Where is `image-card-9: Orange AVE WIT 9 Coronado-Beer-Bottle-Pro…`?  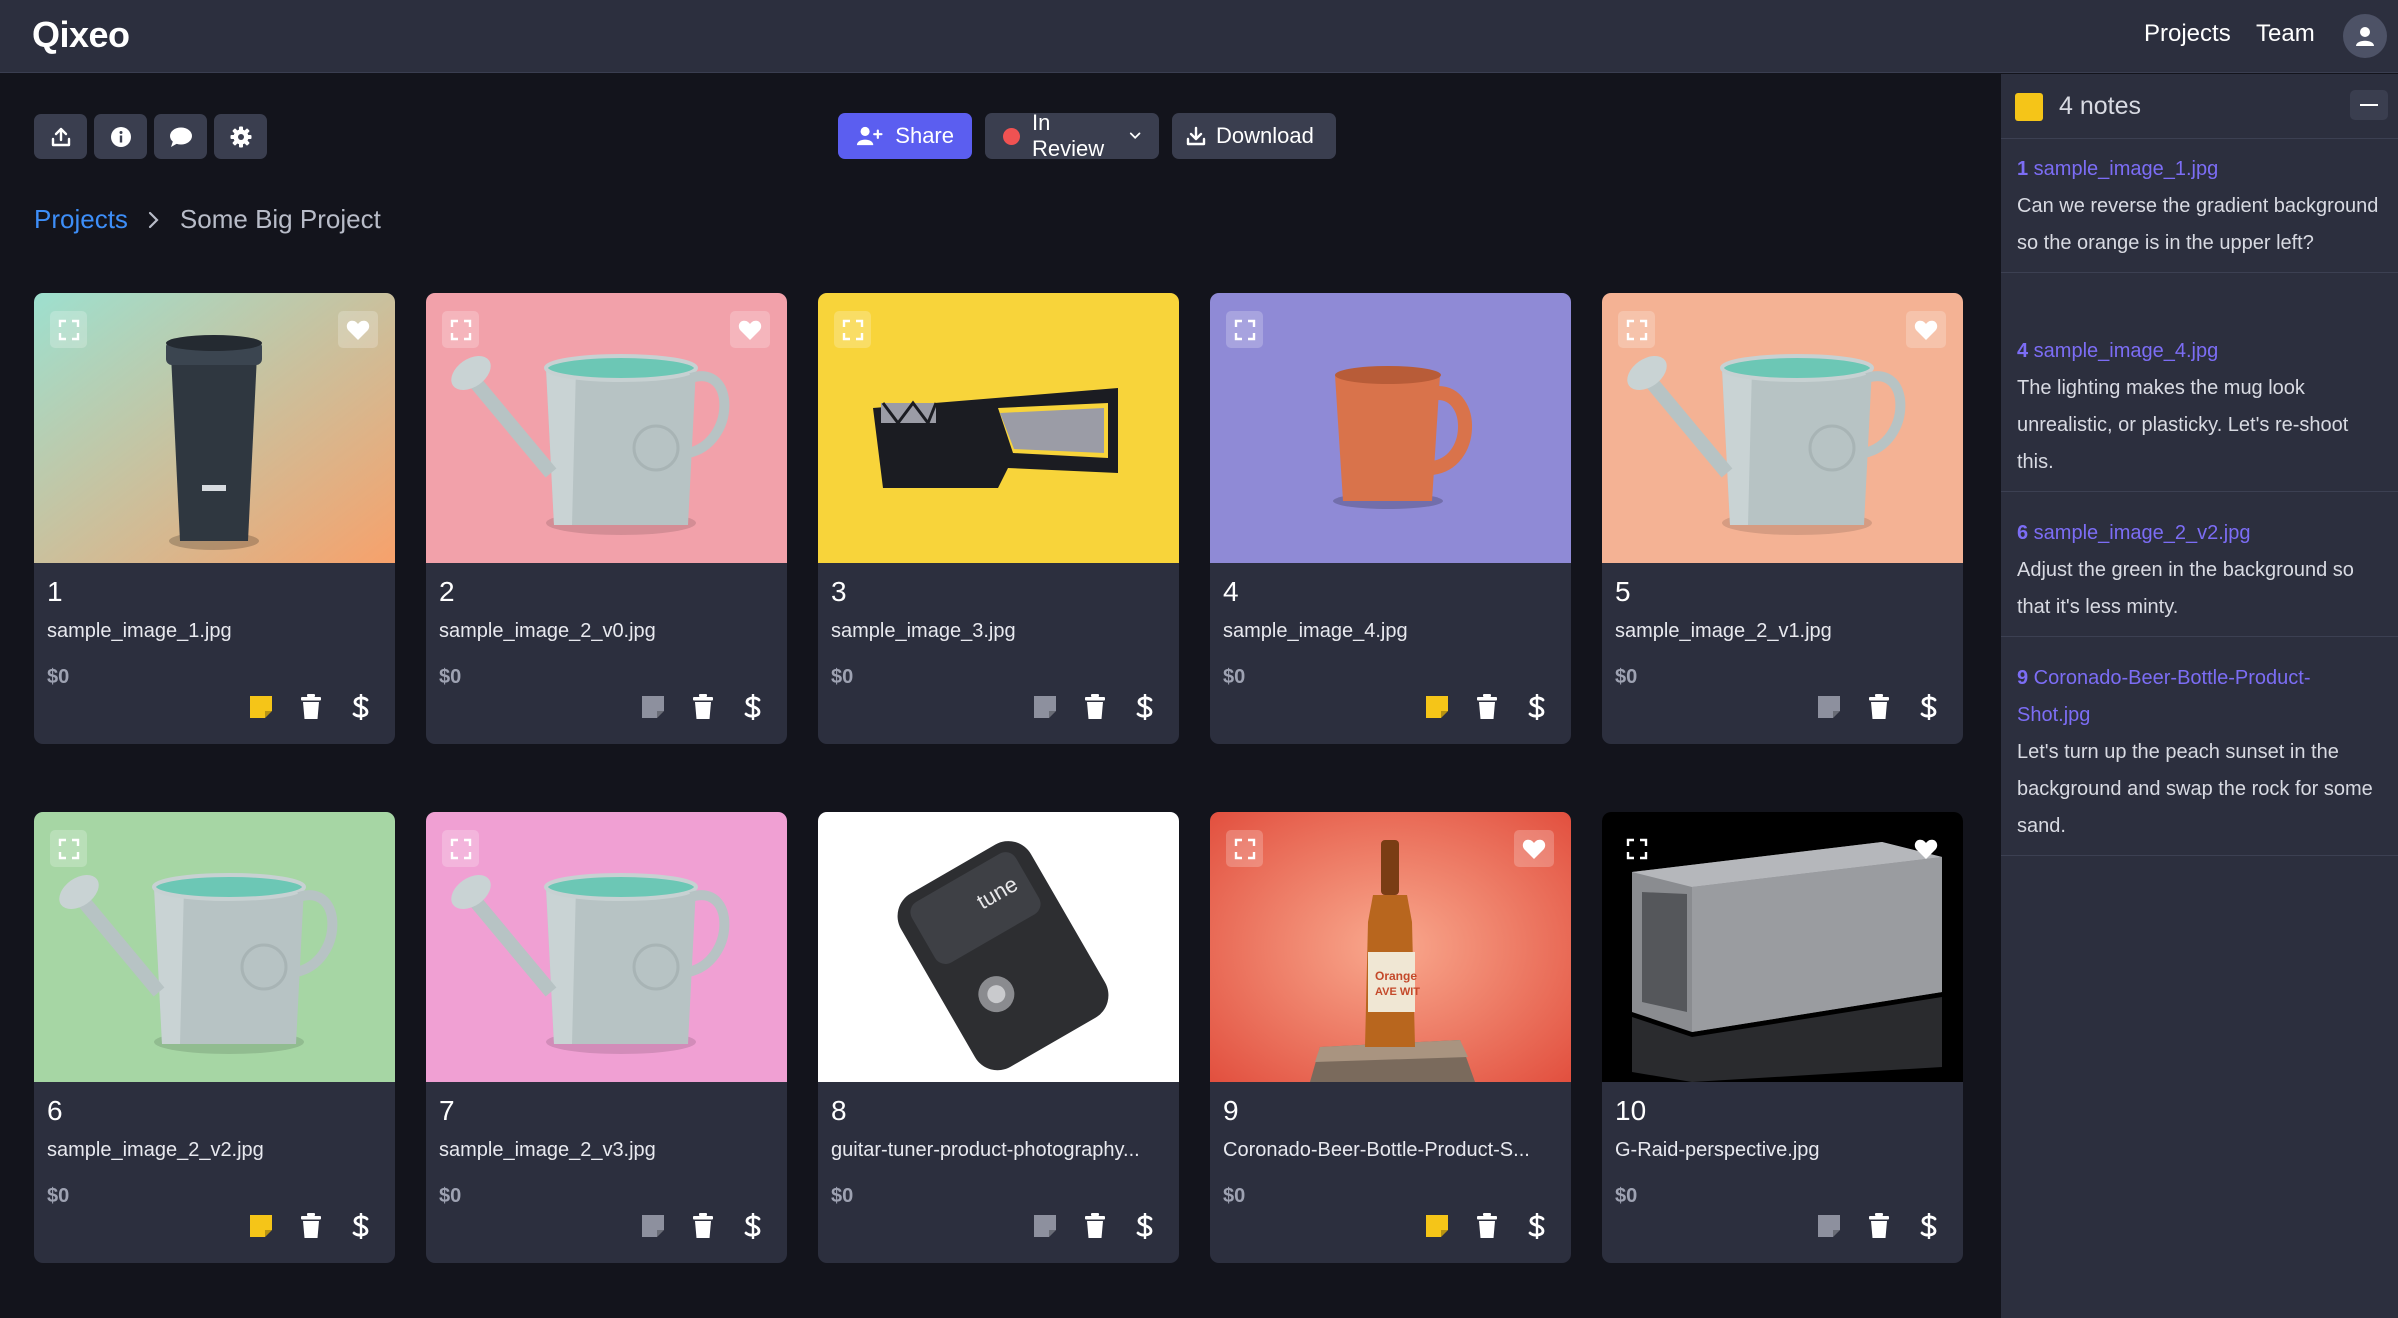
image-card-9: Orange AVE WIT 9 Coronado-Beer-Bottle-Pro… is located at coordinates (1390, 1037).